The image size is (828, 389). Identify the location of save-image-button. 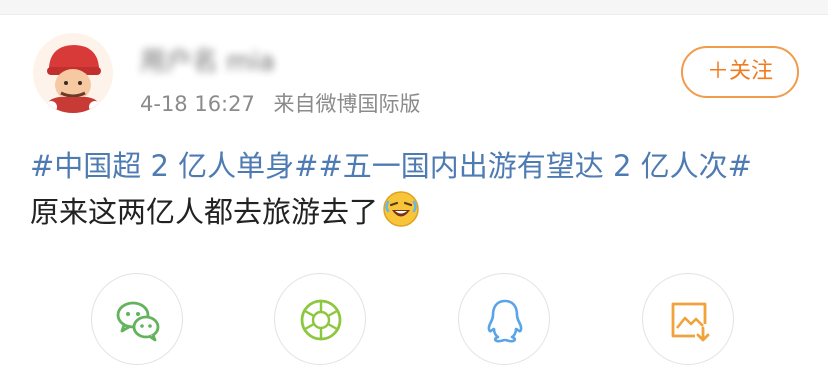
(688, 319).